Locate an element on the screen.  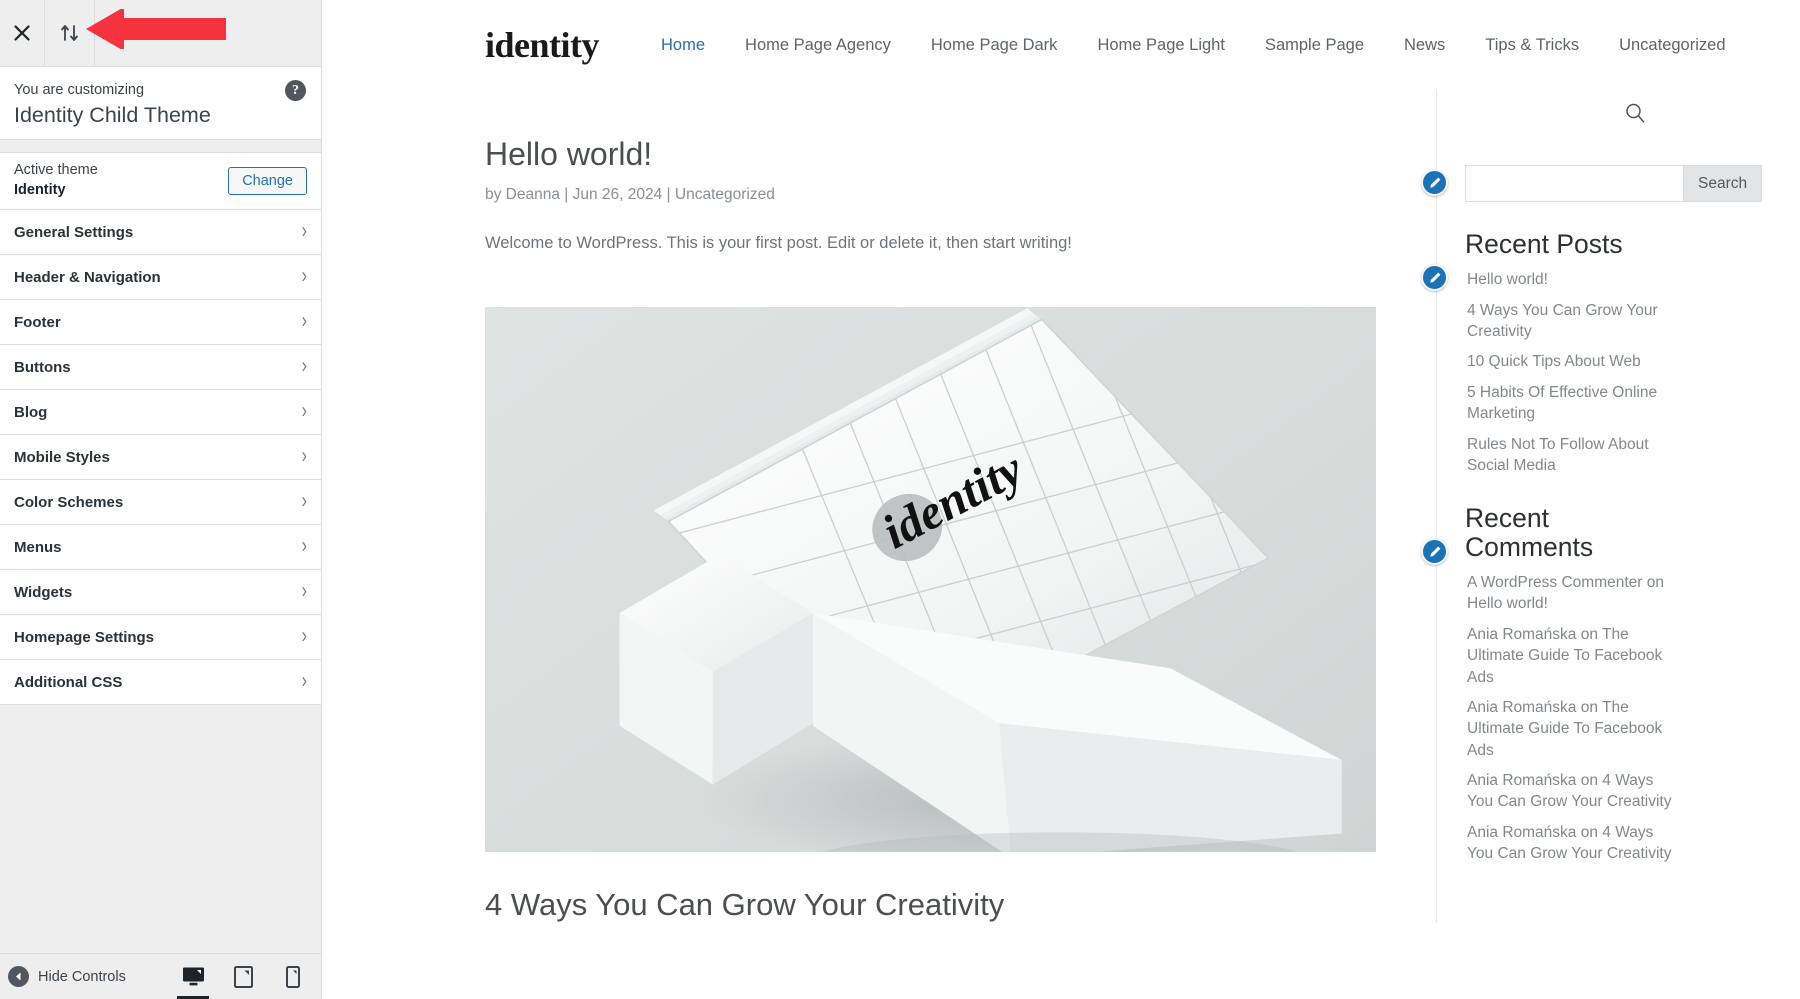
list-item: 4 Ways You Can Grow Your Creativity is located at coordinates (1569, 321).